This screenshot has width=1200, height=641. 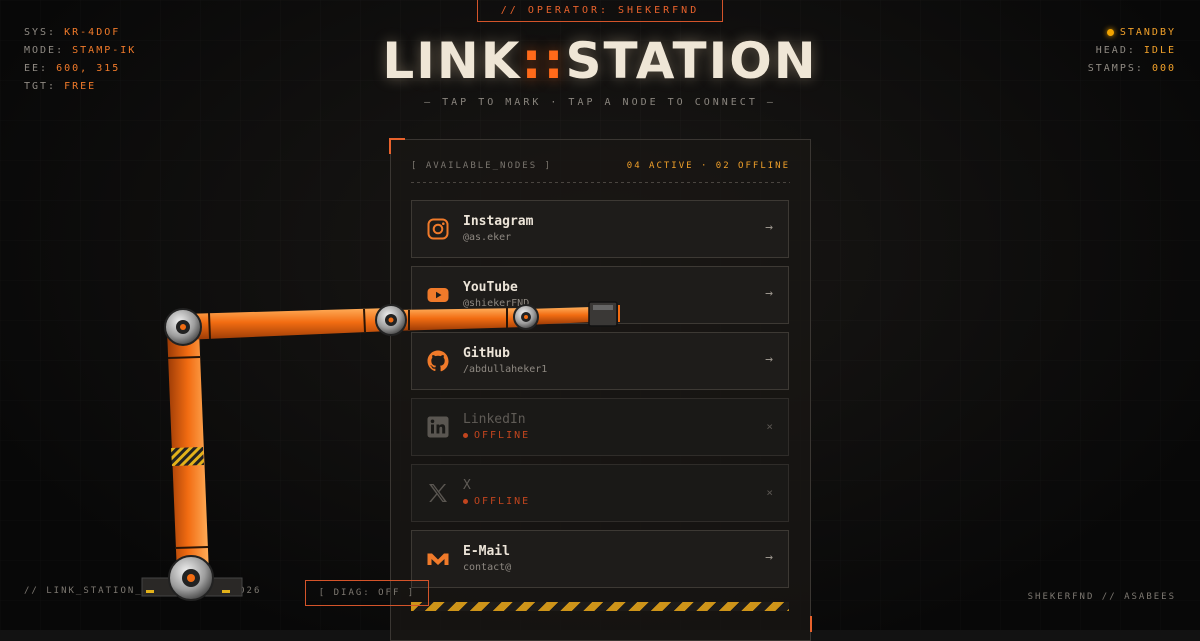 I want to click on node-github: GitHub /abdullaheker1 →, so click(x=600, y=361).